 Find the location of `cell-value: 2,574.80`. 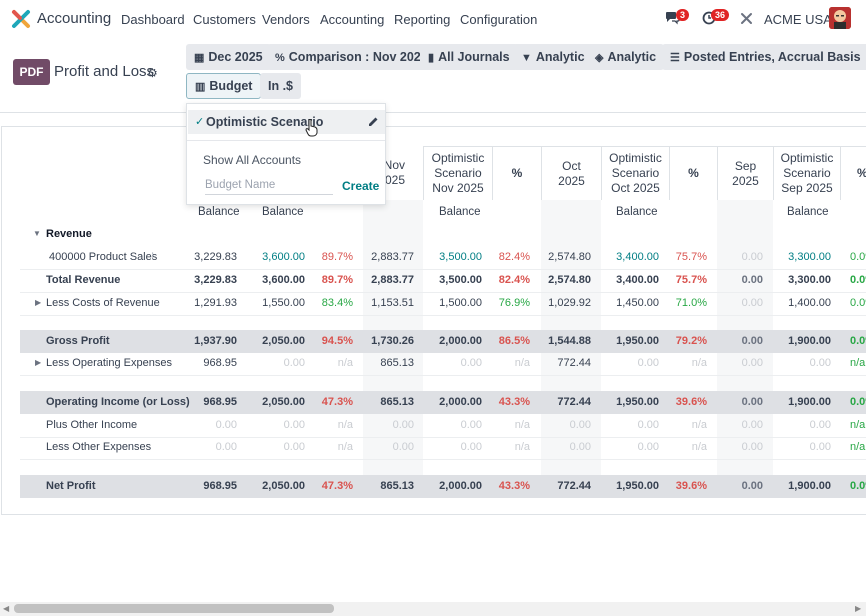

cell-value: 2,574.80 is located at coordinates (569, 257).